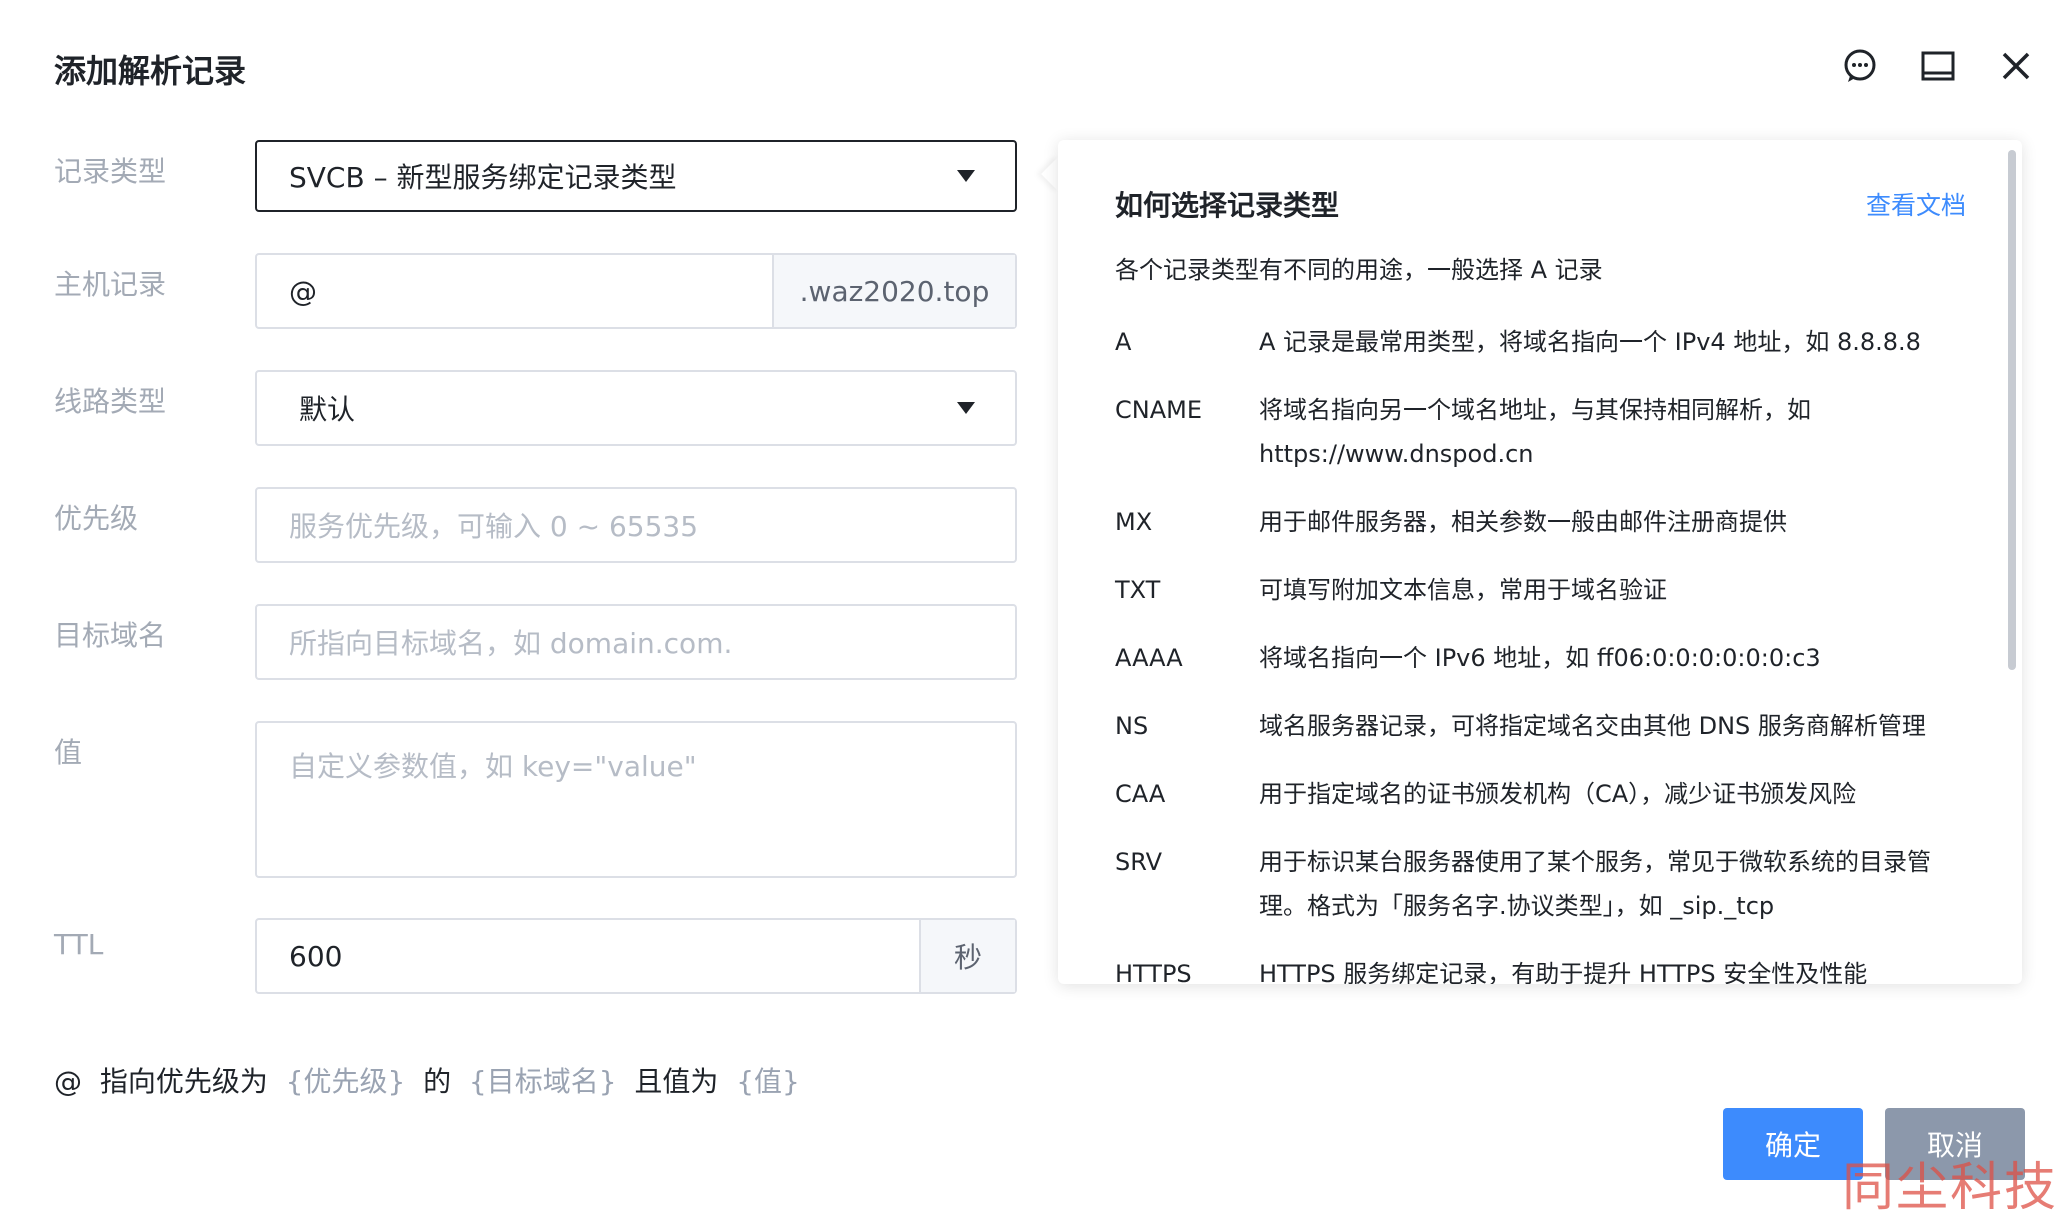 This screenshot has height=1226, width=2072. I want to click on summary-placeholder: {值}, so click(768, 1081).